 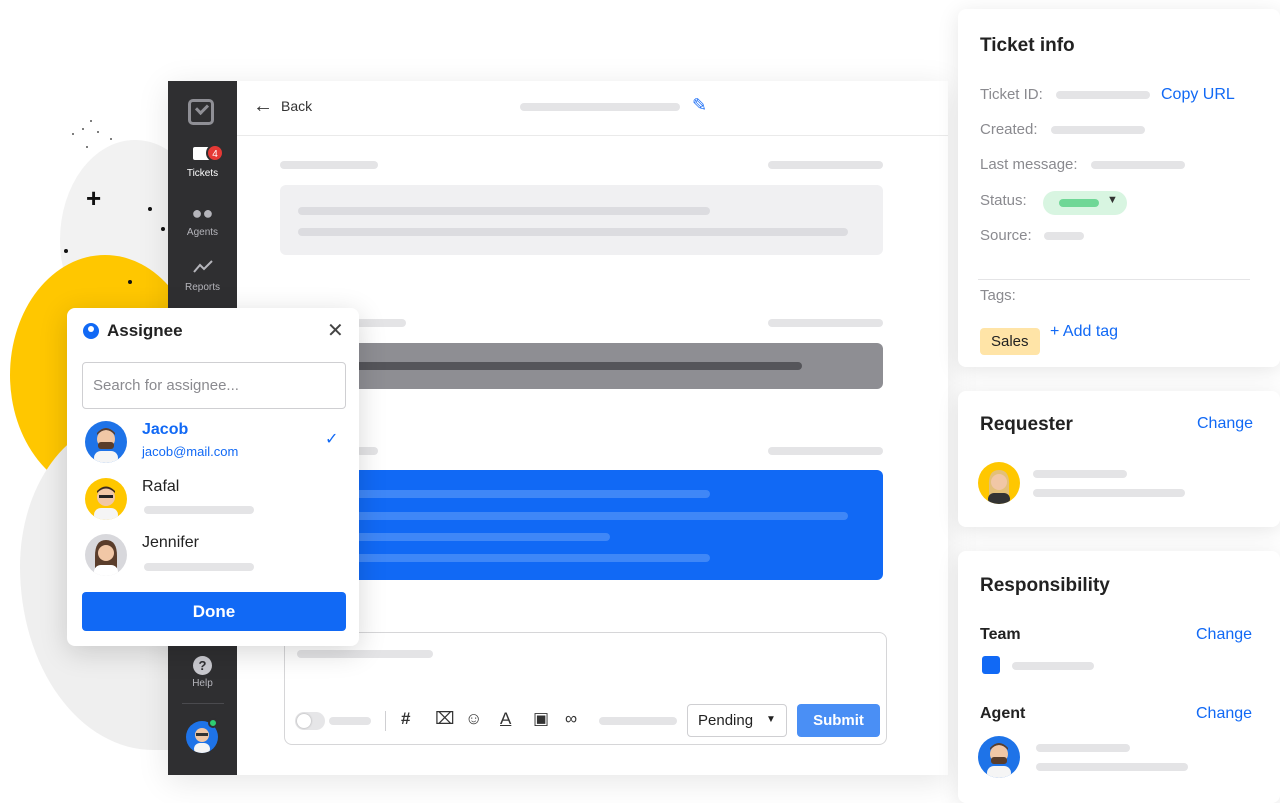 I want to click on assignee-name: Rafal, so click(x=161, y=486).